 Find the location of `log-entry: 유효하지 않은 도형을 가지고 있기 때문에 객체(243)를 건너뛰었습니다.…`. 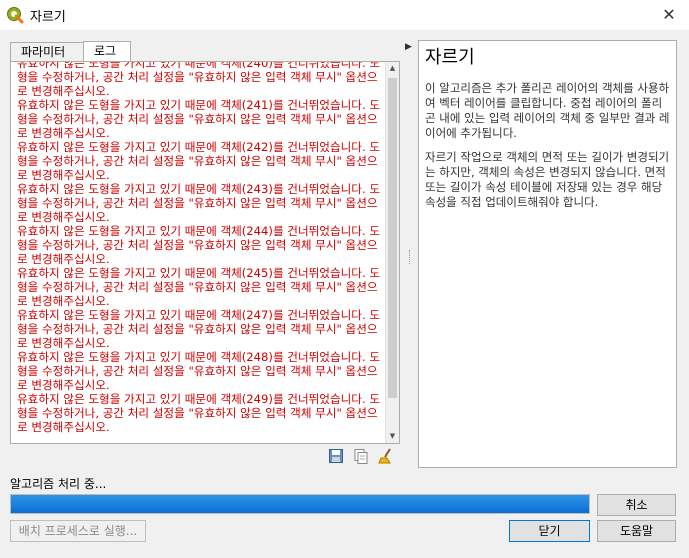

log-entry: 유효하지 않은 도형을 가지고 있기 때문에 객체(243)를 건너뛰었습니다.… is located at coordinates (199, 203).